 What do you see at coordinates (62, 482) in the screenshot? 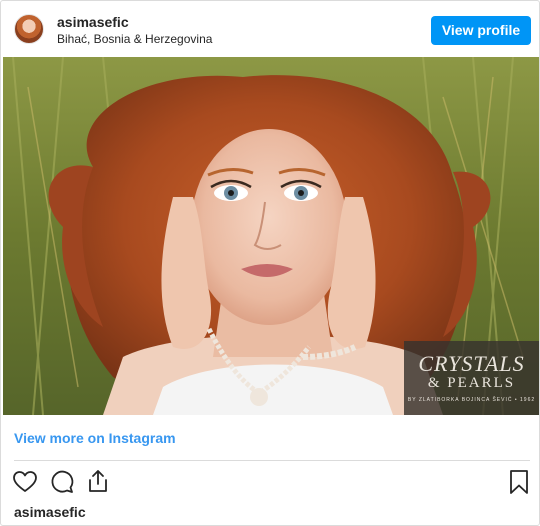
I see `comment-icon` at bounding box center [62, 482].